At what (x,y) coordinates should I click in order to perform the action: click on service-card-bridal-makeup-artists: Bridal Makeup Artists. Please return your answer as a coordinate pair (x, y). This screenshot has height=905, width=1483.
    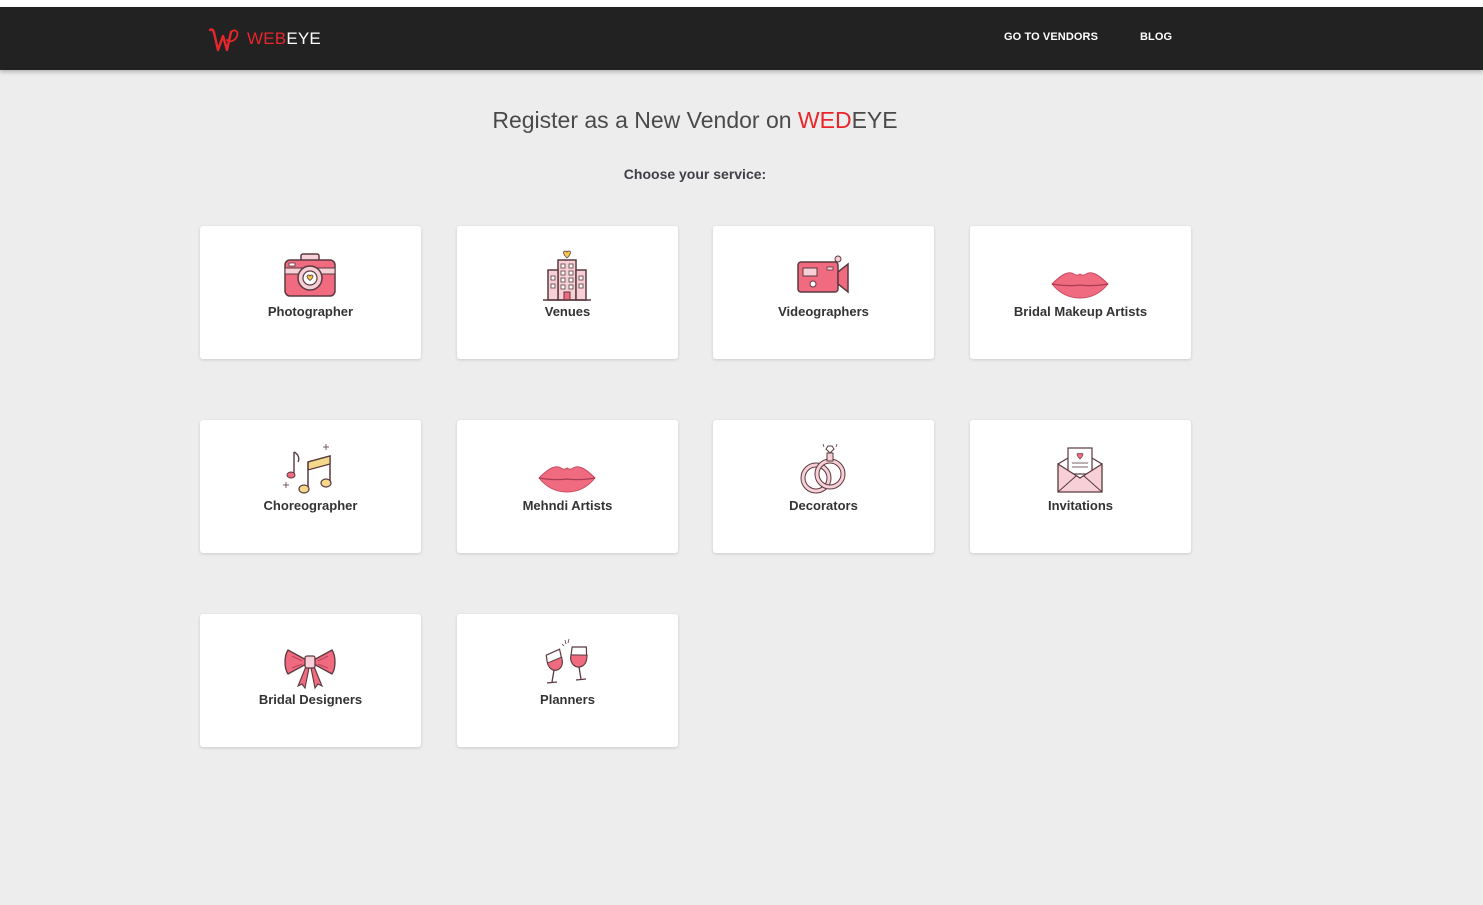
    Looking at the image, I should click on (1080, 292).